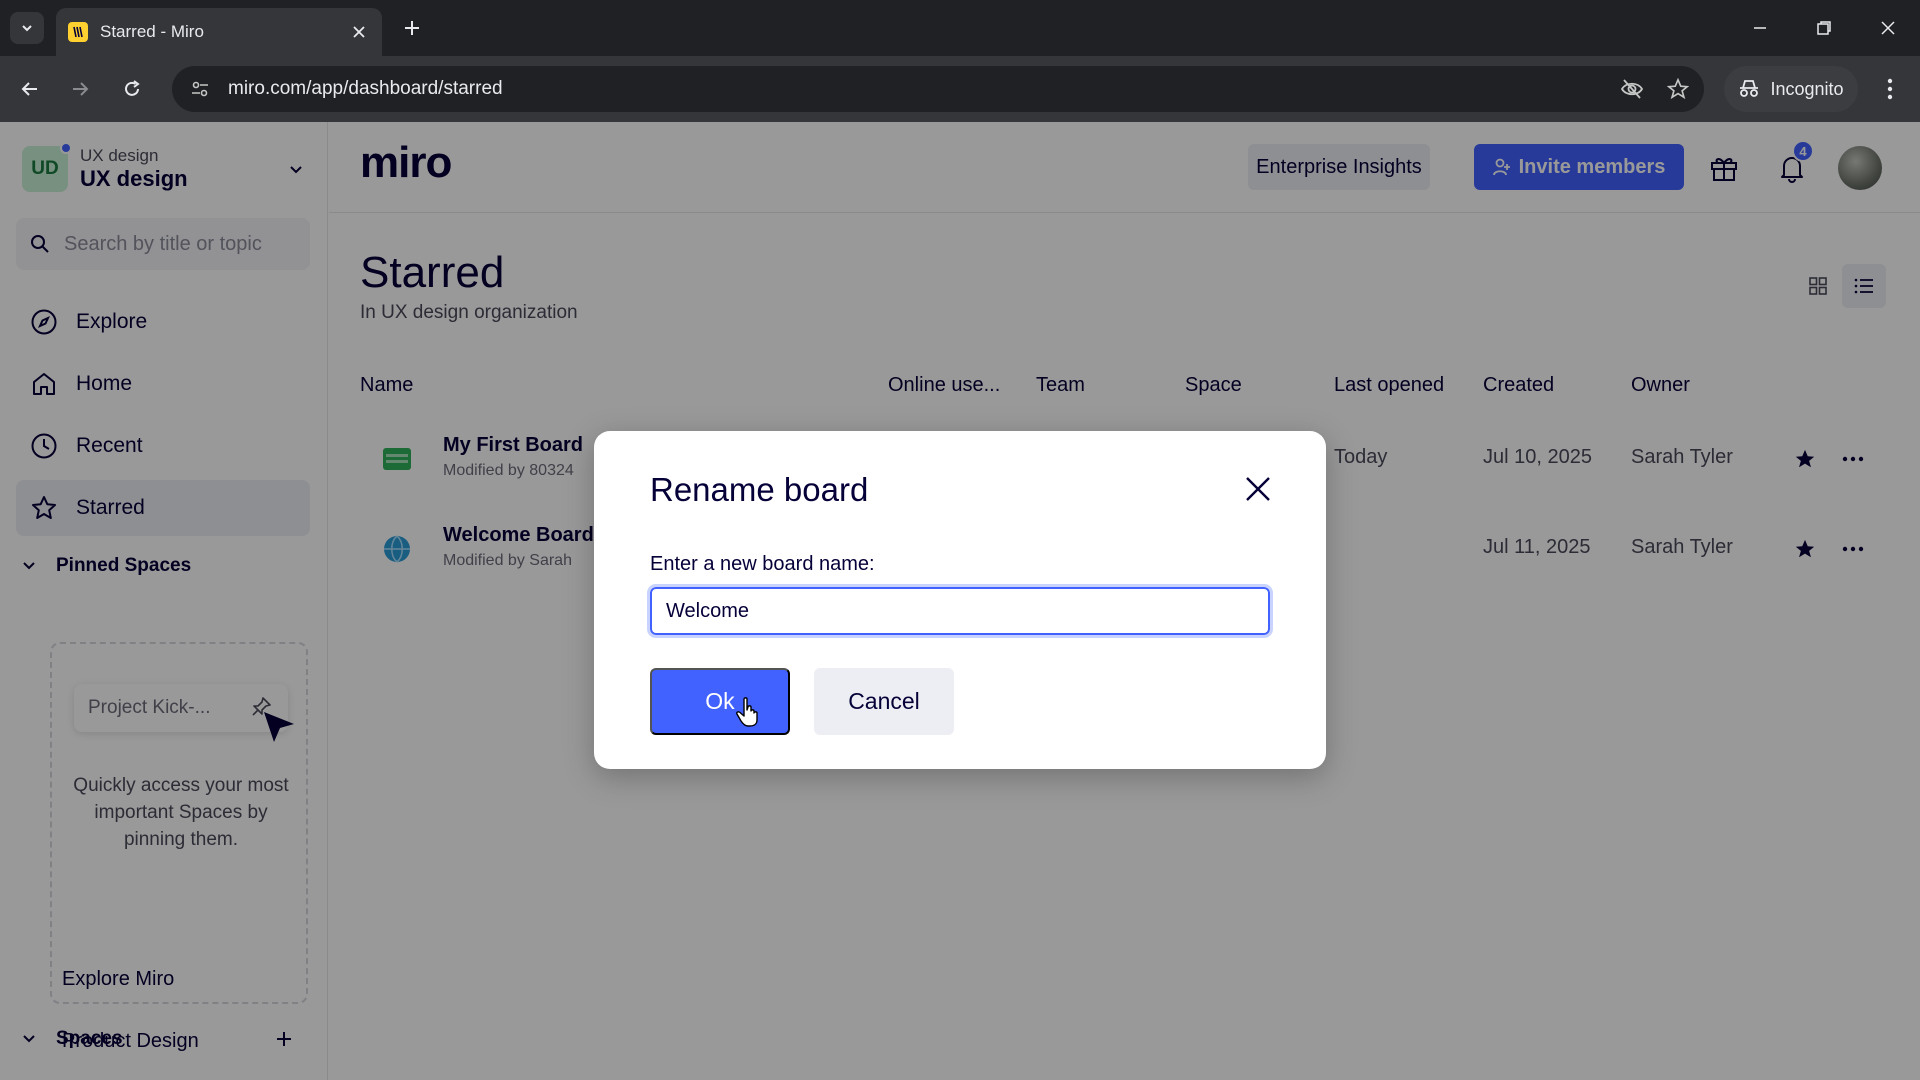 The width and height of the screenshot is (1920, 1080). I want to click on cancel-button: Cancel, so click(884, 701).